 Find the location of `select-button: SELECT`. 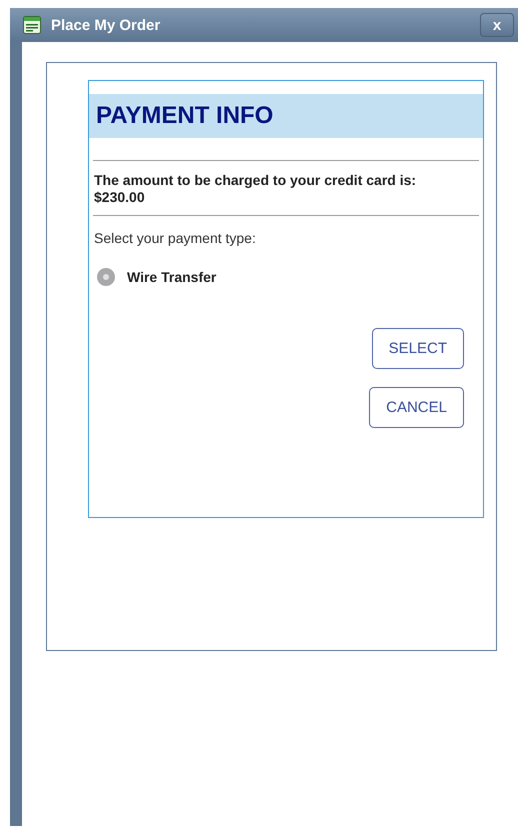

select-button: SELECT is located at coordinates (418, 348).